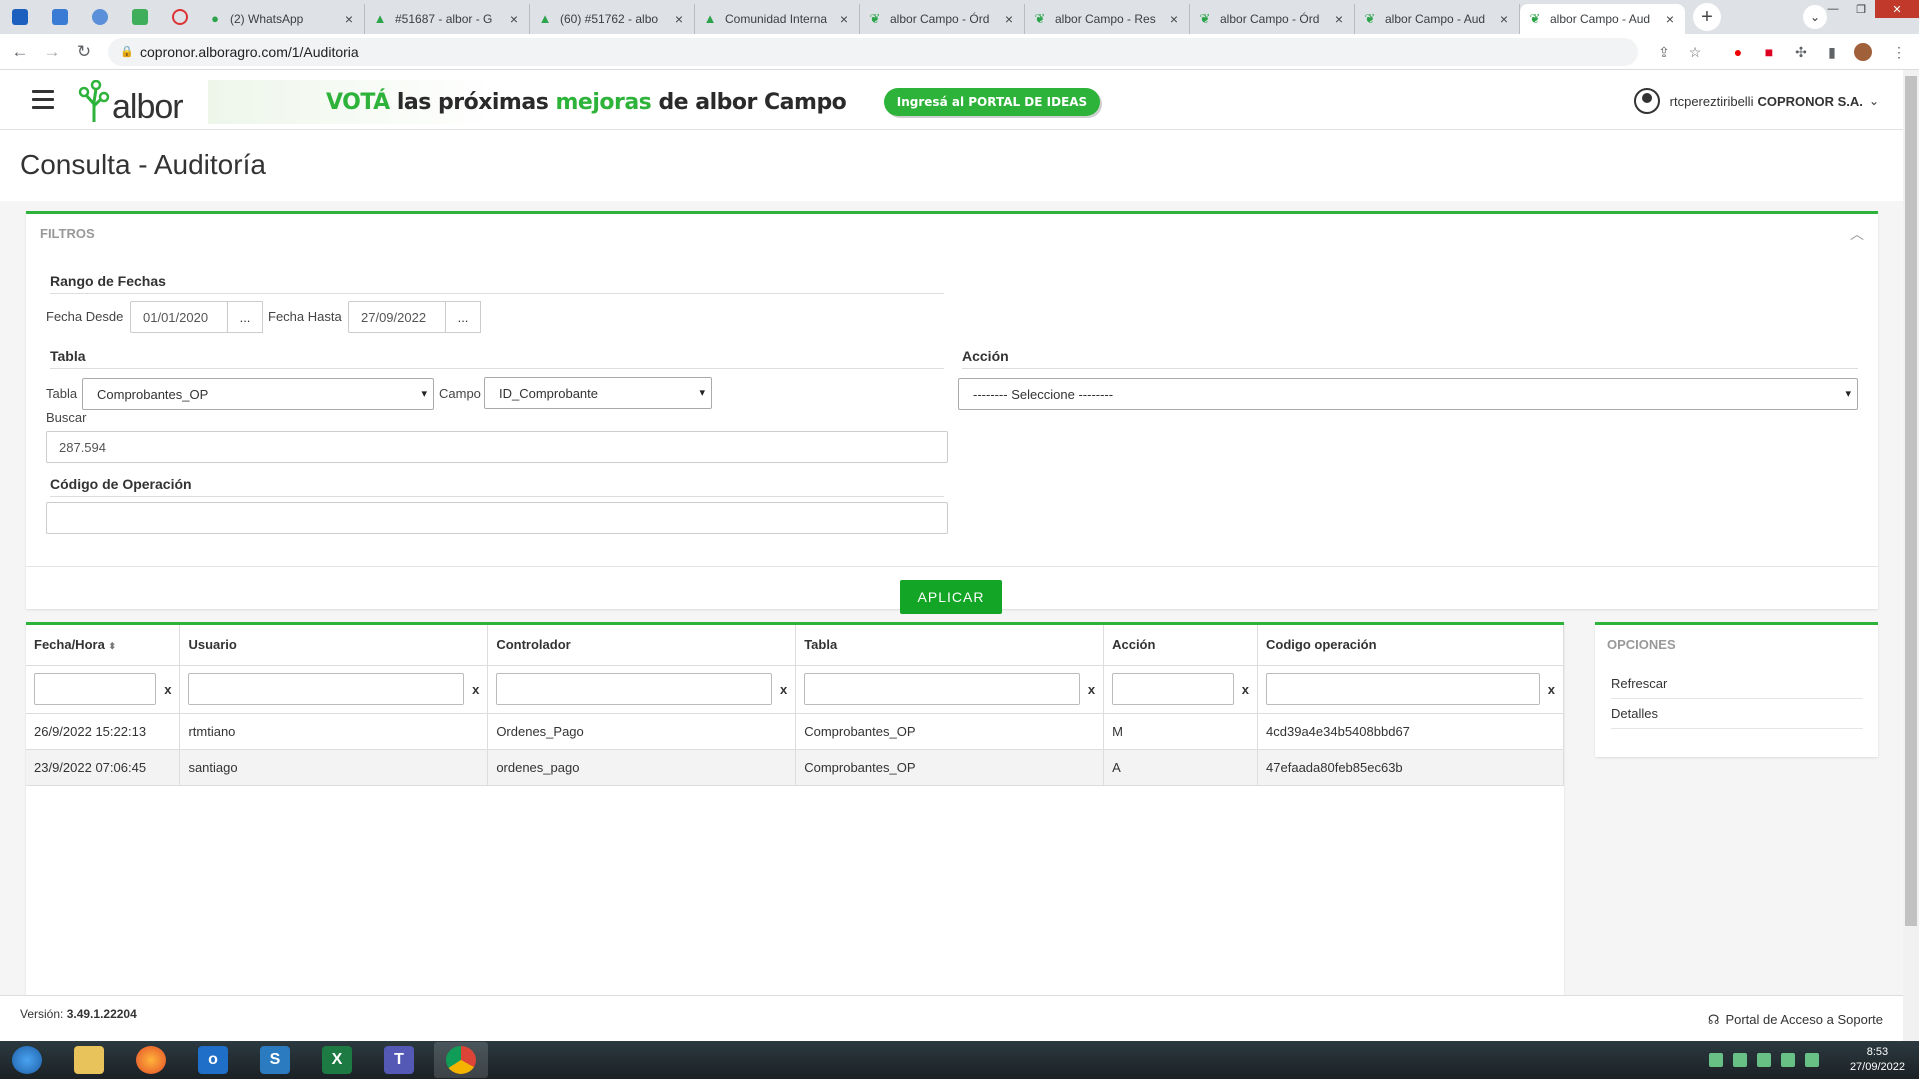  What do you see at coordinates (1408, 394) in the screenshot?
I see `accion-select: -------- Seleccione -------- ▾` at bounding box center [1408, 394].